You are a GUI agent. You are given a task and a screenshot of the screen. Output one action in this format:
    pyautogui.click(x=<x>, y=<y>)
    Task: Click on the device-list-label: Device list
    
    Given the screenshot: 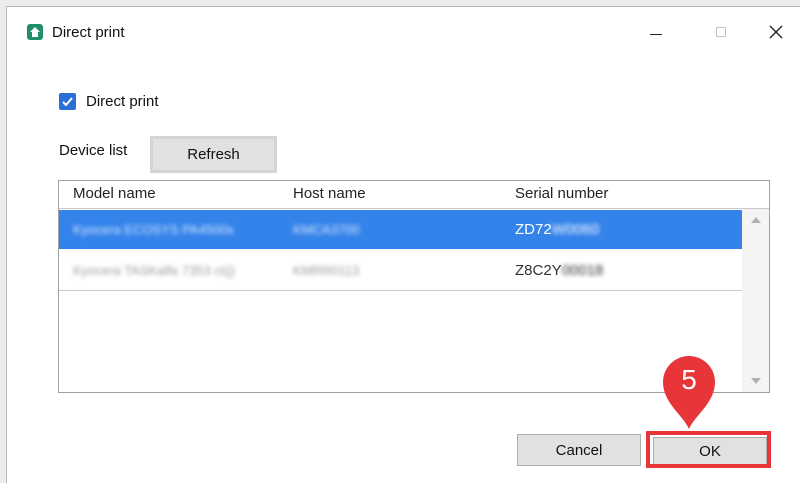 What is the action you would take?
    pyautogui.click(x=93, y=150)
    